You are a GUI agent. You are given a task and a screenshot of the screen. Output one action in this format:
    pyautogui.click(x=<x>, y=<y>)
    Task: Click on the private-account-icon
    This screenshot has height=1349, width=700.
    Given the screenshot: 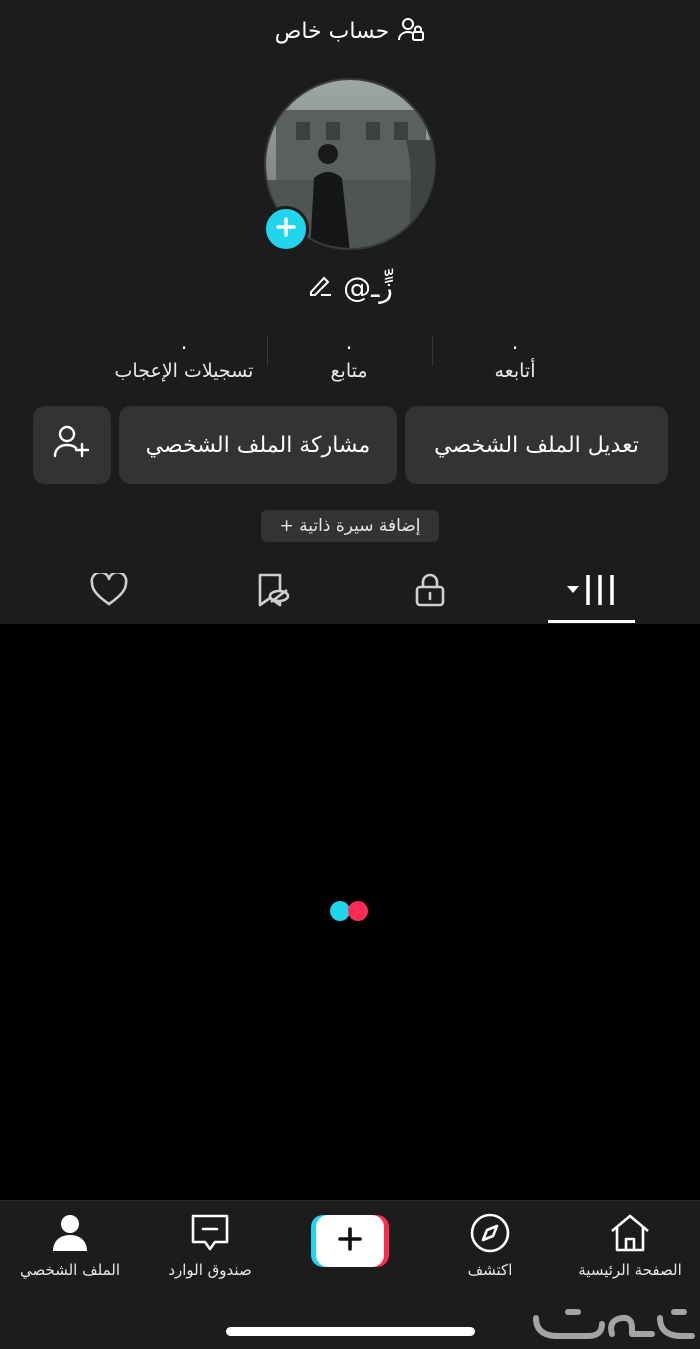 What is the action you would take?
    pyautogui.click(x=411, y=31)
    